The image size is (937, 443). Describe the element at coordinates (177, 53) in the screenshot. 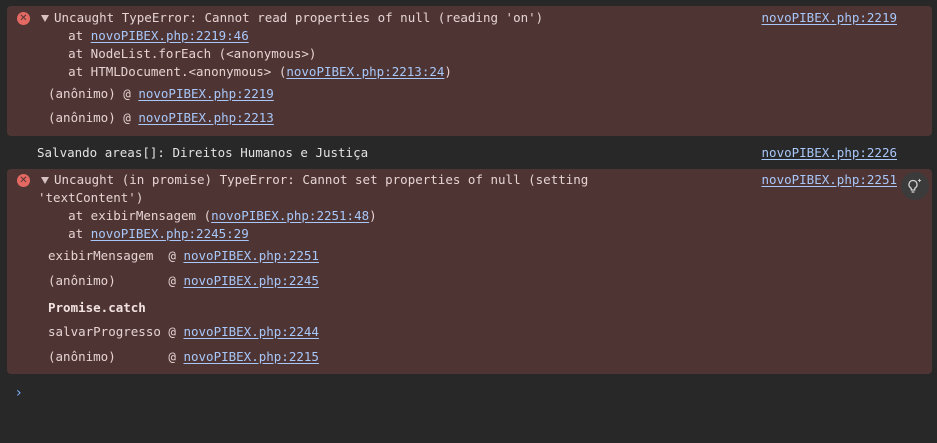

I see `stack-line: at NodeList.forEach (<anonymous>)` at that location.